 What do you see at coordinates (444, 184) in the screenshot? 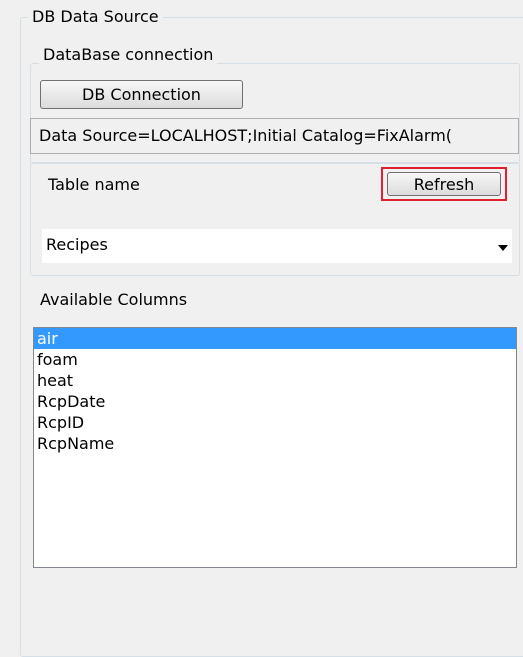
I see `refresh-button: Refresh` at bounding box center [444, 184].